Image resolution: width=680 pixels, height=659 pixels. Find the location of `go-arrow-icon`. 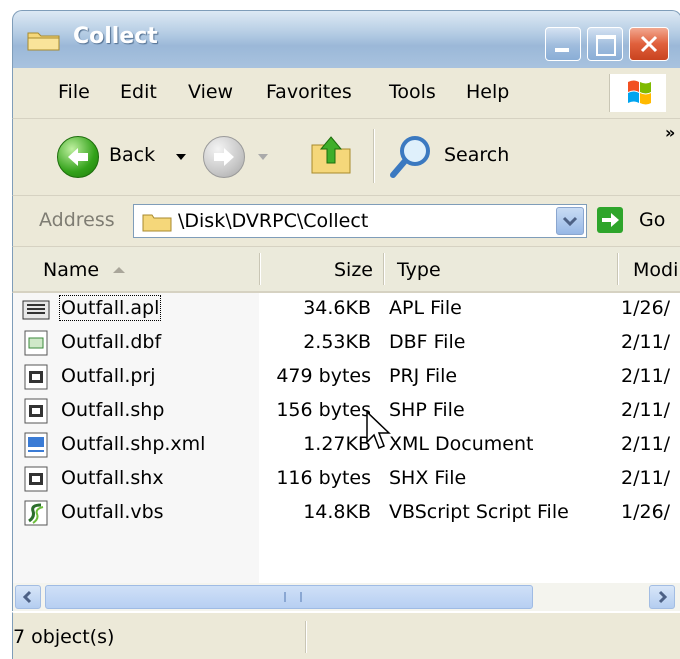

go-arrow-icon is located at coordinates (610, 220).